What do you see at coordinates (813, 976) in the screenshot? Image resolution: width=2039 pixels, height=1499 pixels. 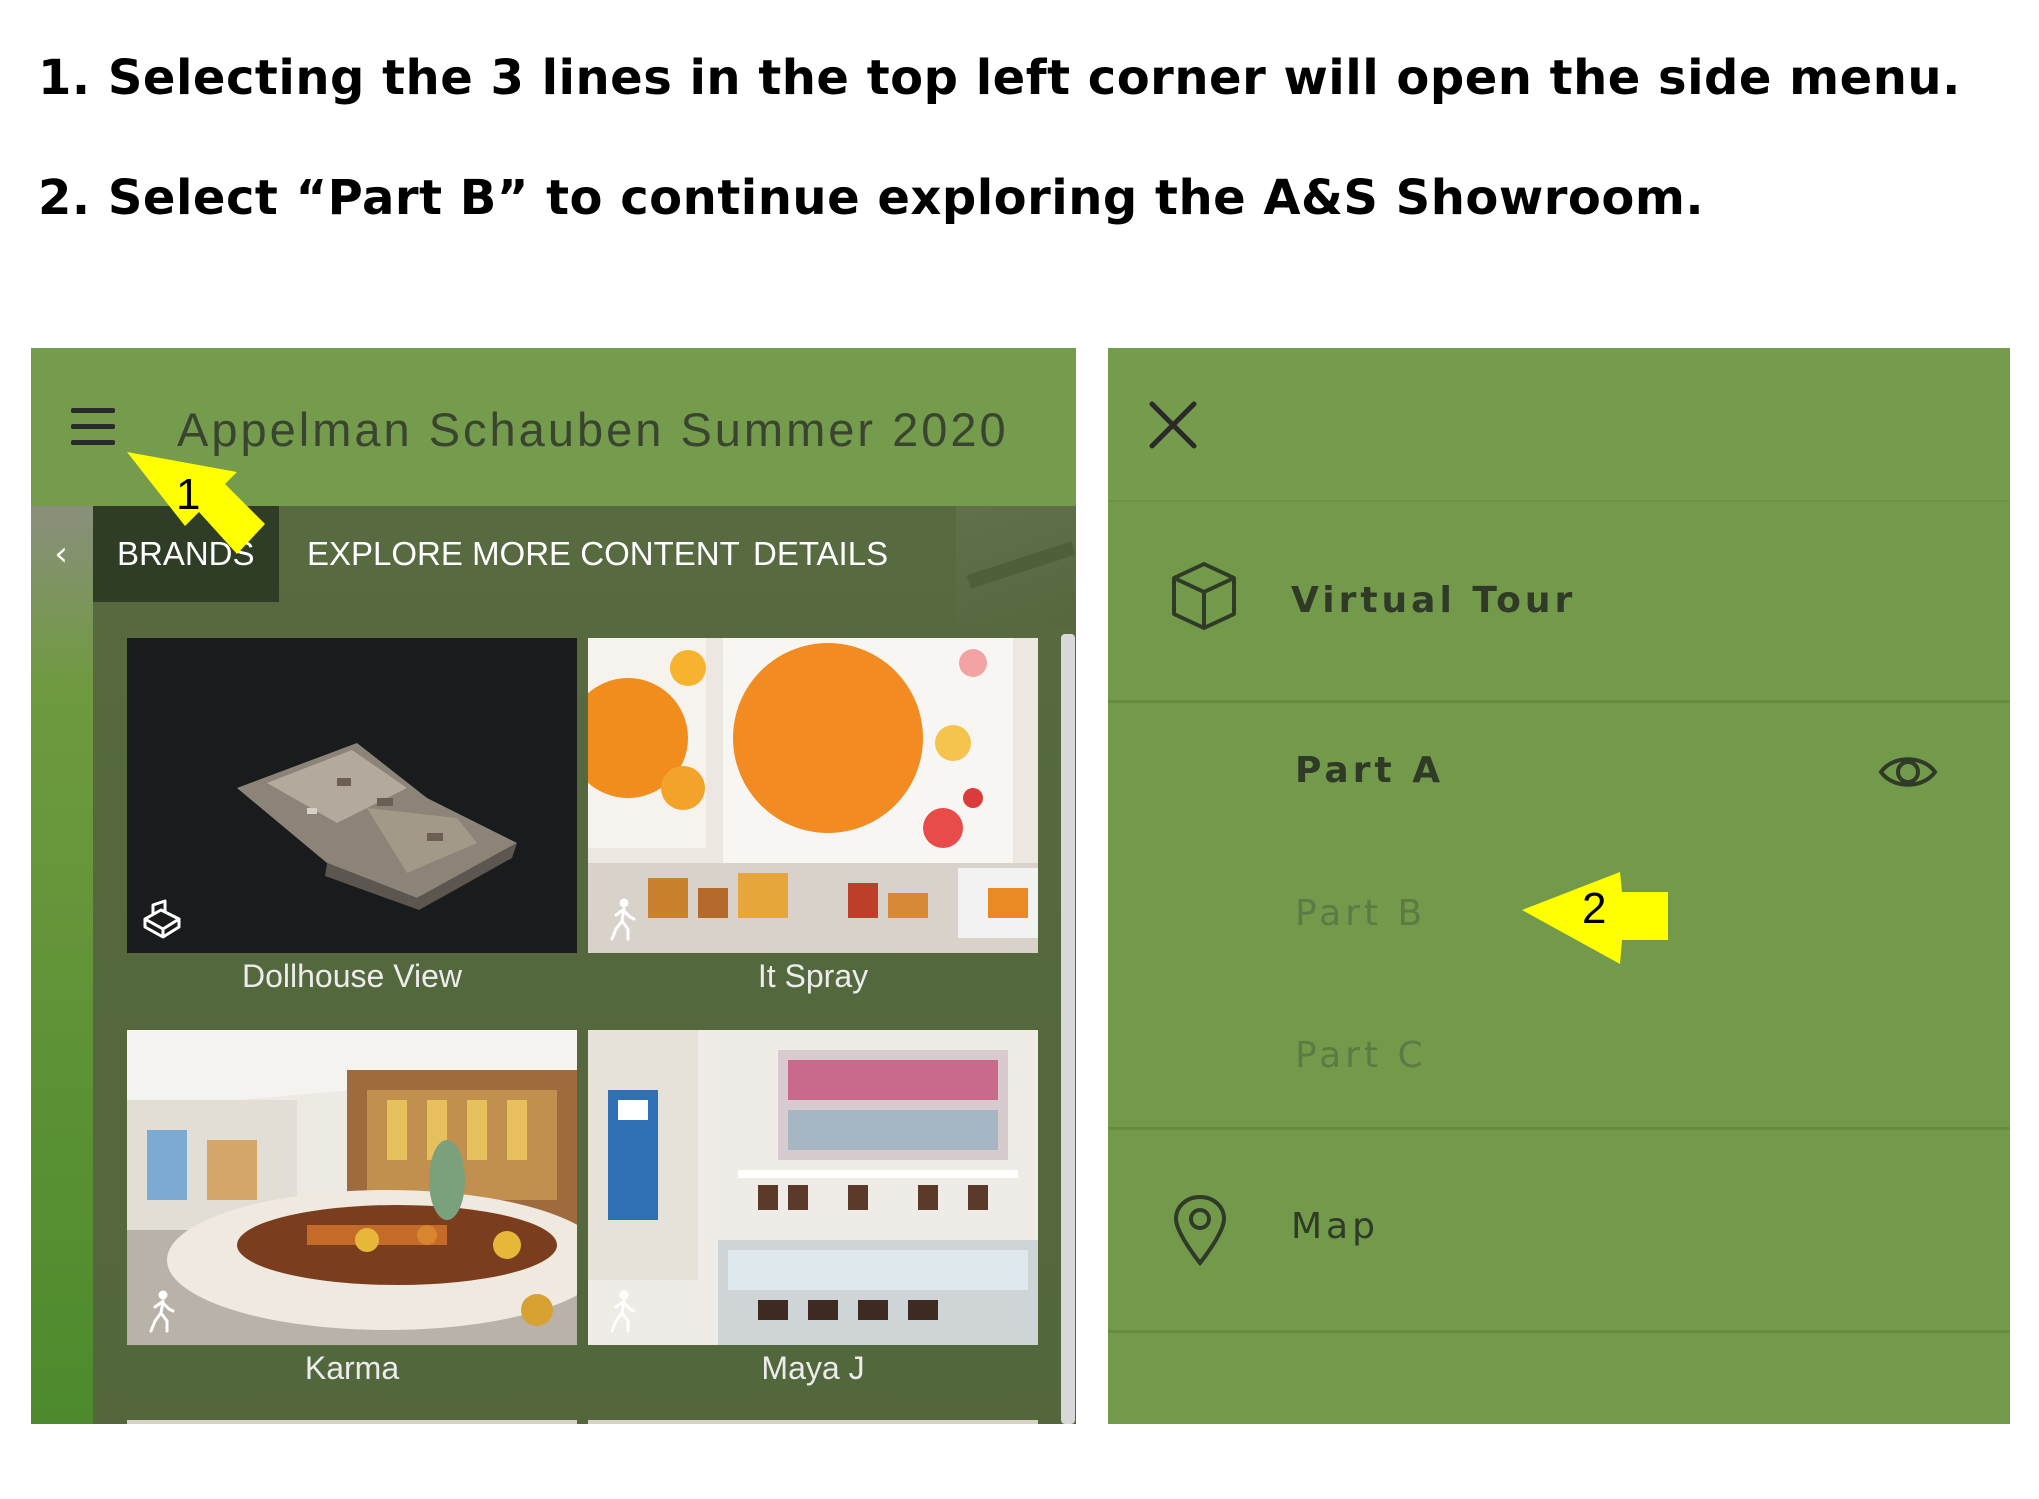 I see `tile-label: It Spray` at bounding box center [813, 976].